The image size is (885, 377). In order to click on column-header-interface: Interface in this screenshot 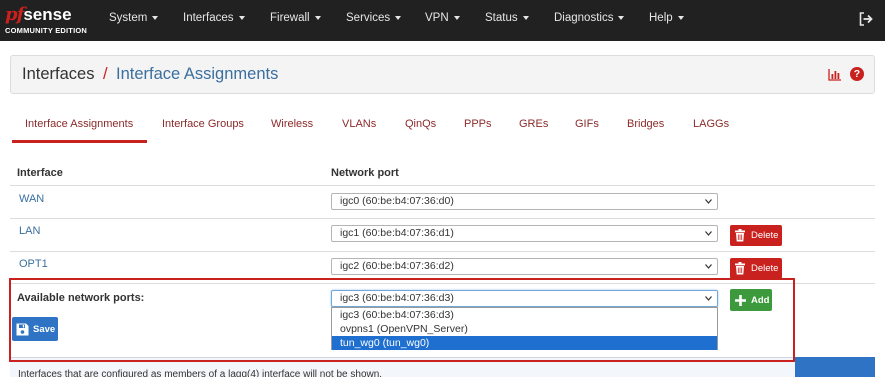, I will do `click(40, 173)`.